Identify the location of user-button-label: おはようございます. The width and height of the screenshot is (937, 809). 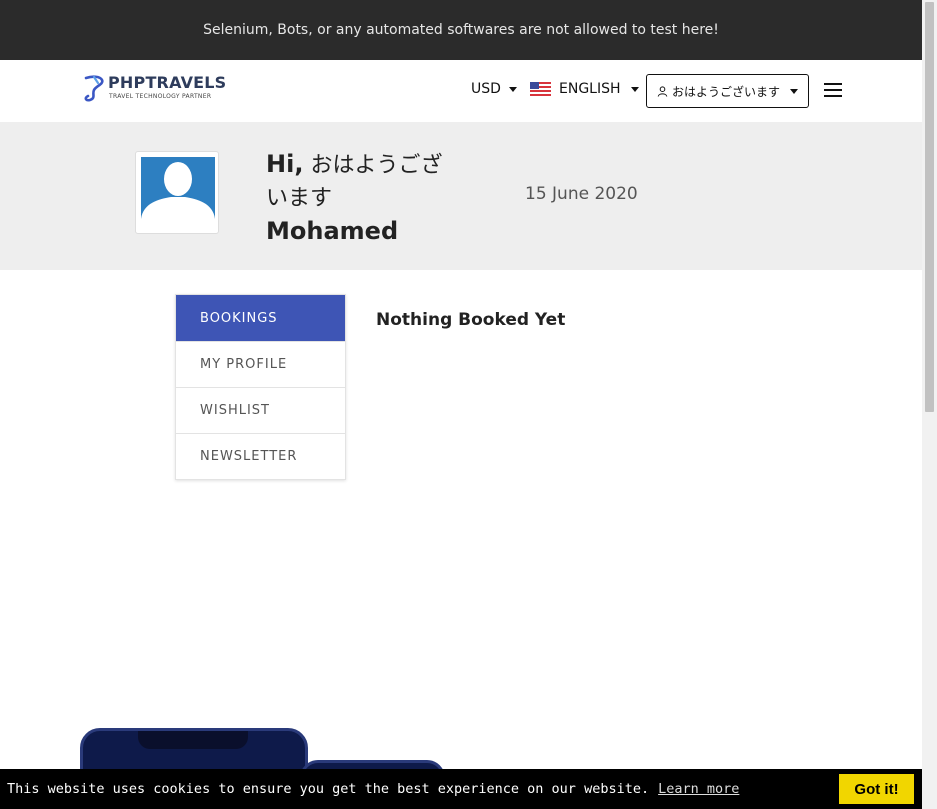
(725, 91).